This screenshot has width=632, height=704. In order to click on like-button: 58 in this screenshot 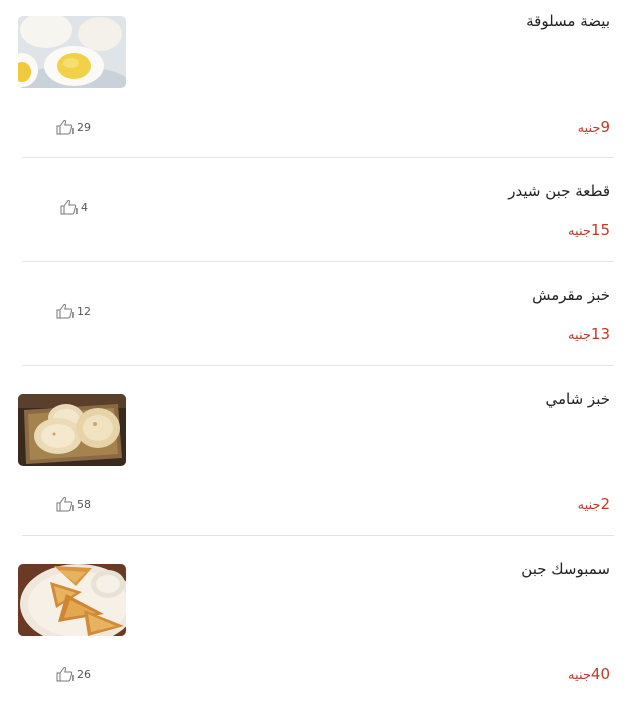, I will do `click(73, 504)`.